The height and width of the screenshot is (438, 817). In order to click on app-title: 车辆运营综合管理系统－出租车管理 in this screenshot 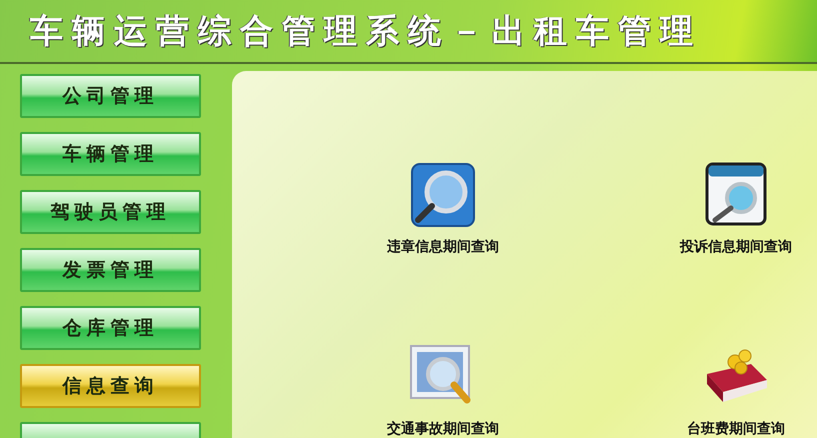, I will do `click(366, 31)`.